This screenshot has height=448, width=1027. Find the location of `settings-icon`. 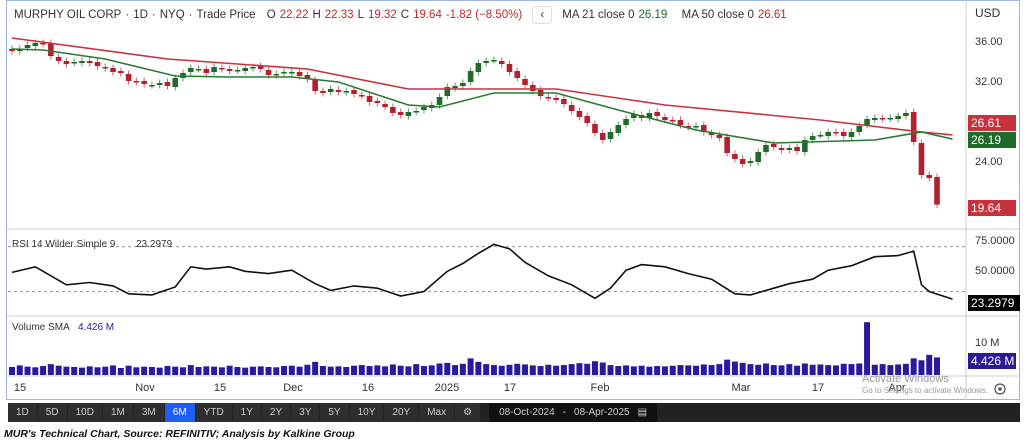

settings-icon is located at coordinates (1000, 389).